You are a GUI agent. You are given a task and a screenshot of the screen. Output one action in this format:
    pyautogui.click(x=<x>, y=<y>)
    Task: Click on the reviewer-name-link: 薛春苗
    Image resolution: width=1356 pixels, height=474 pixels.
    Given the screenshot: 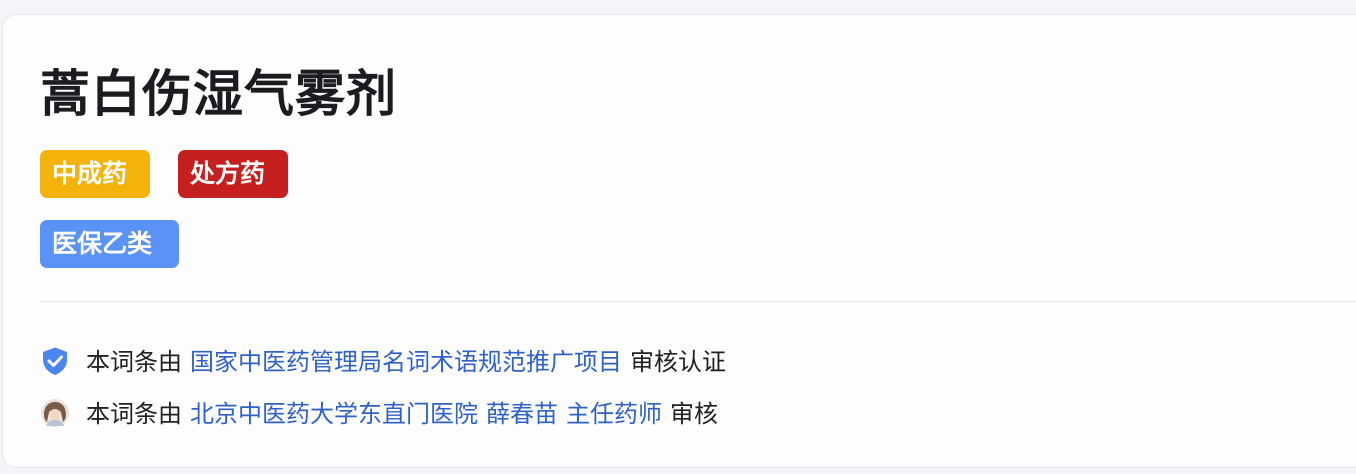 What is the action you would take?
    pyautogui.click(x=522, y=414)
    